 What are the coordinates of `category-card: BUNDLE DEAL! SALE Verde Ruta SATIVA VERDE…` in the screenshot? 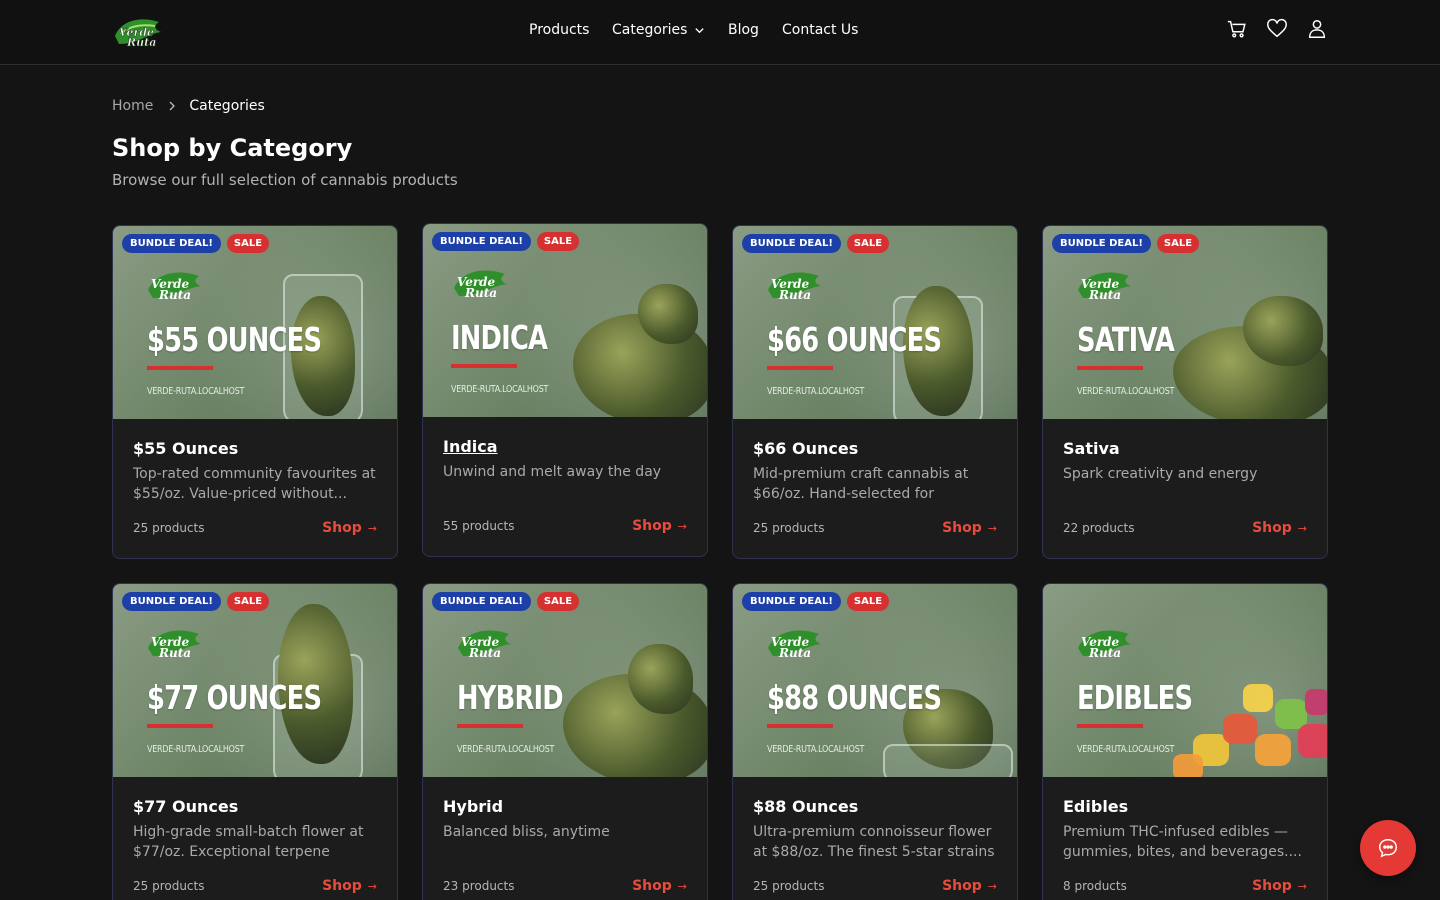 It's located at (1185, 392).